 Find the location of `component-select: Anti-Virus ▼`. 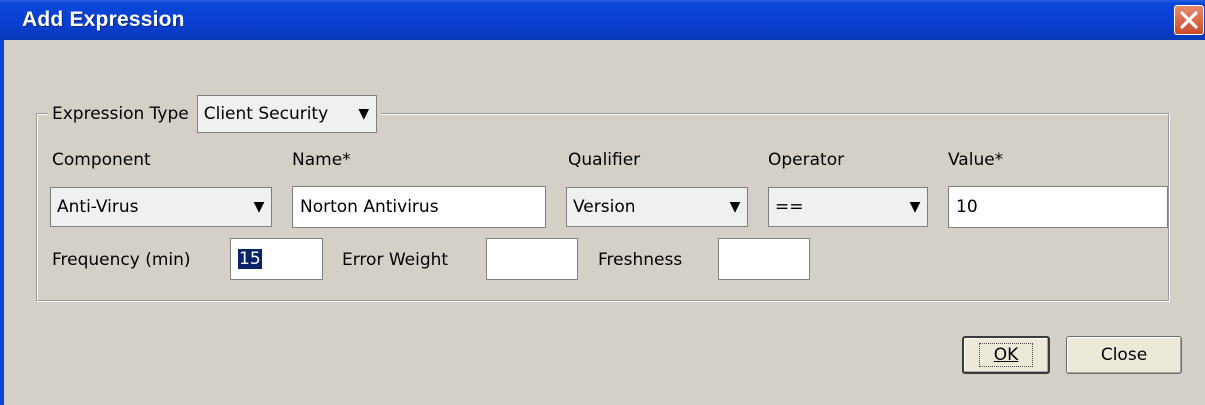

component-select: Anti-Virus ▼ is located at coordinates (161, 207).